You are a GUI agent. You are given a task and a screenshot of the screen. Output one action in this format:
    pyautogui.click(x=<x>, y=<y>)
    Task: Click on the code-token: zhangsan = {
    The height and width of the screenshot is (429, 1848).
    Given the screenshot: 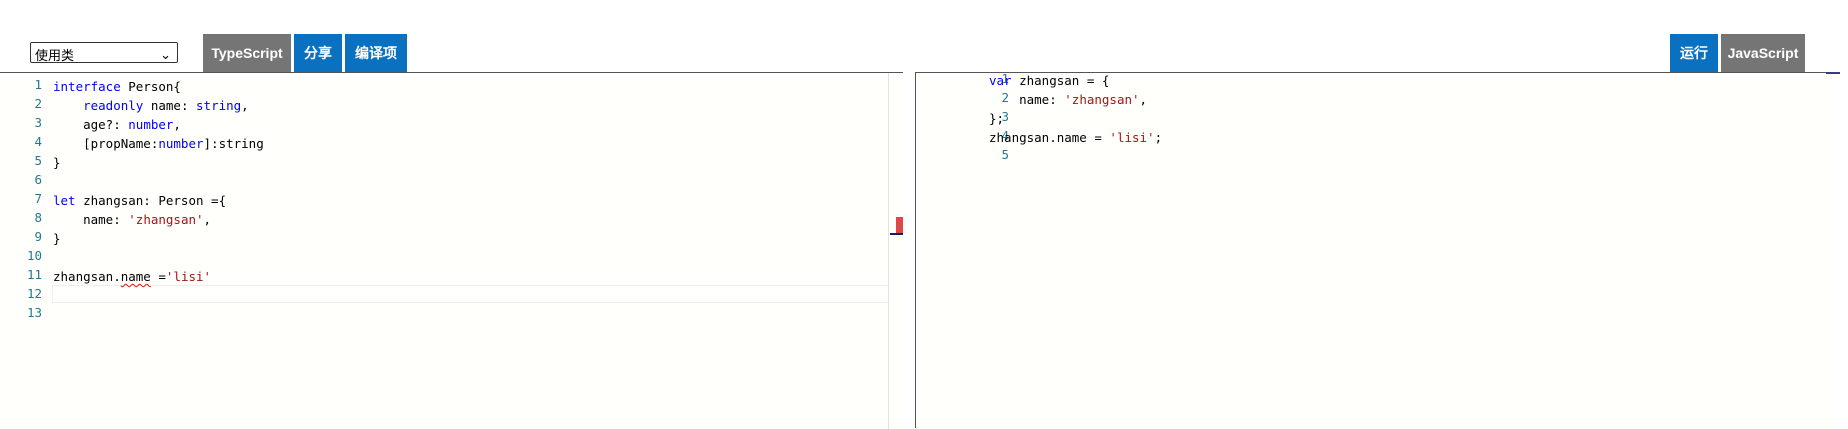 What is the action you would take?
    pyautogui.click(x=1060, y=80)
    